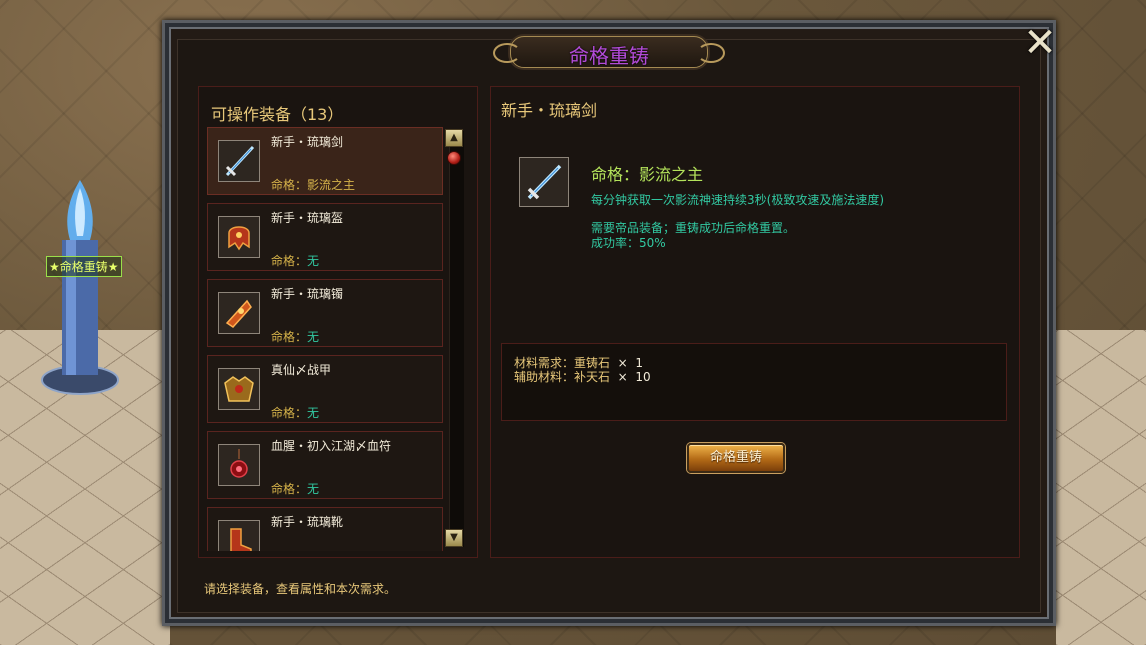 The image size is (1146, 645). Describe the element at coordinates (754, 382) in the screenshot. I see `materials-box: 材料需求：重铸石 × 1 辅助材料：补天石 × 10` at that location.